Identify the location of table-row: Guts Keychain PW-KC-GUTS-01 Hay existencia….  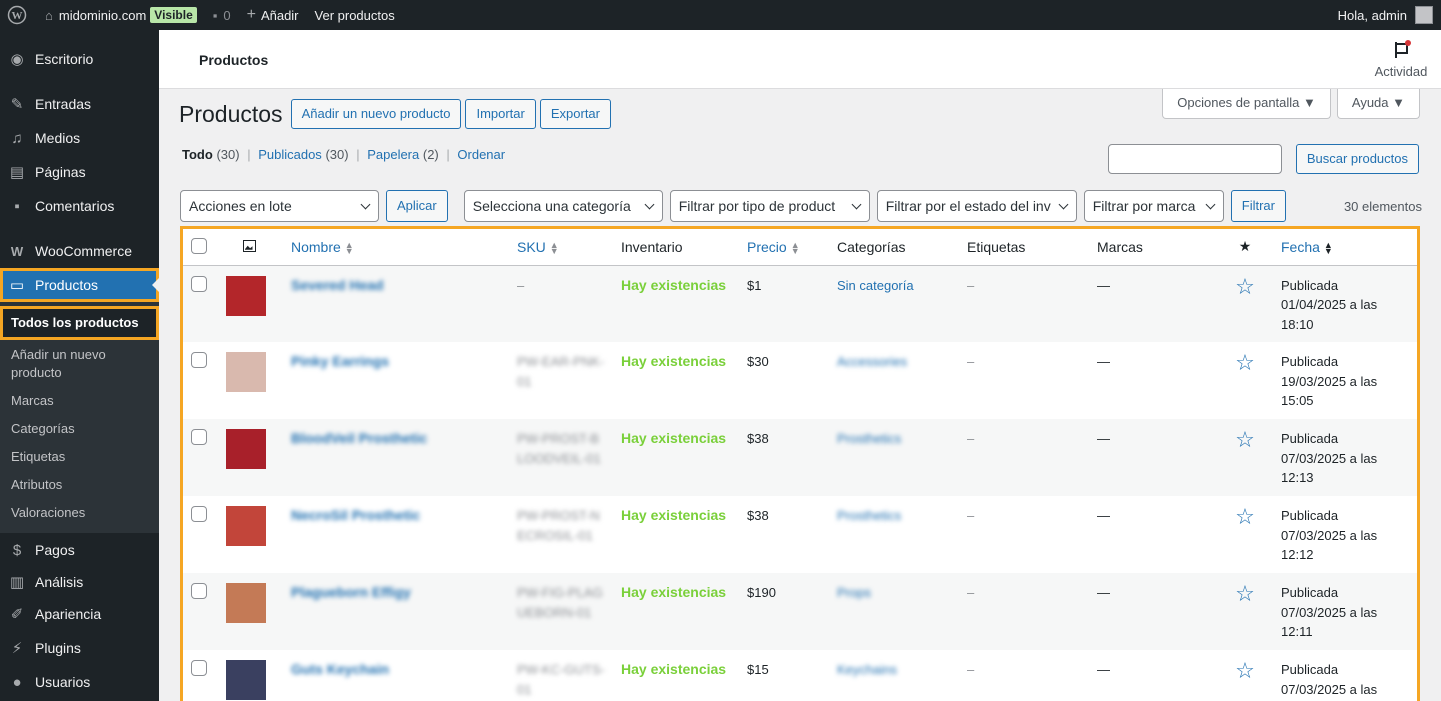
(800, 675).